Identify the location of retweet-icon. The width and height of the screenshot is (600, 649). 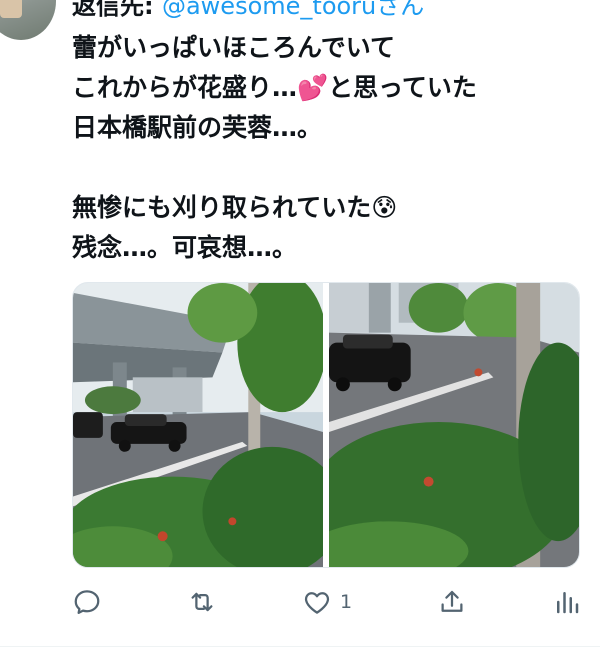
(202, 602).